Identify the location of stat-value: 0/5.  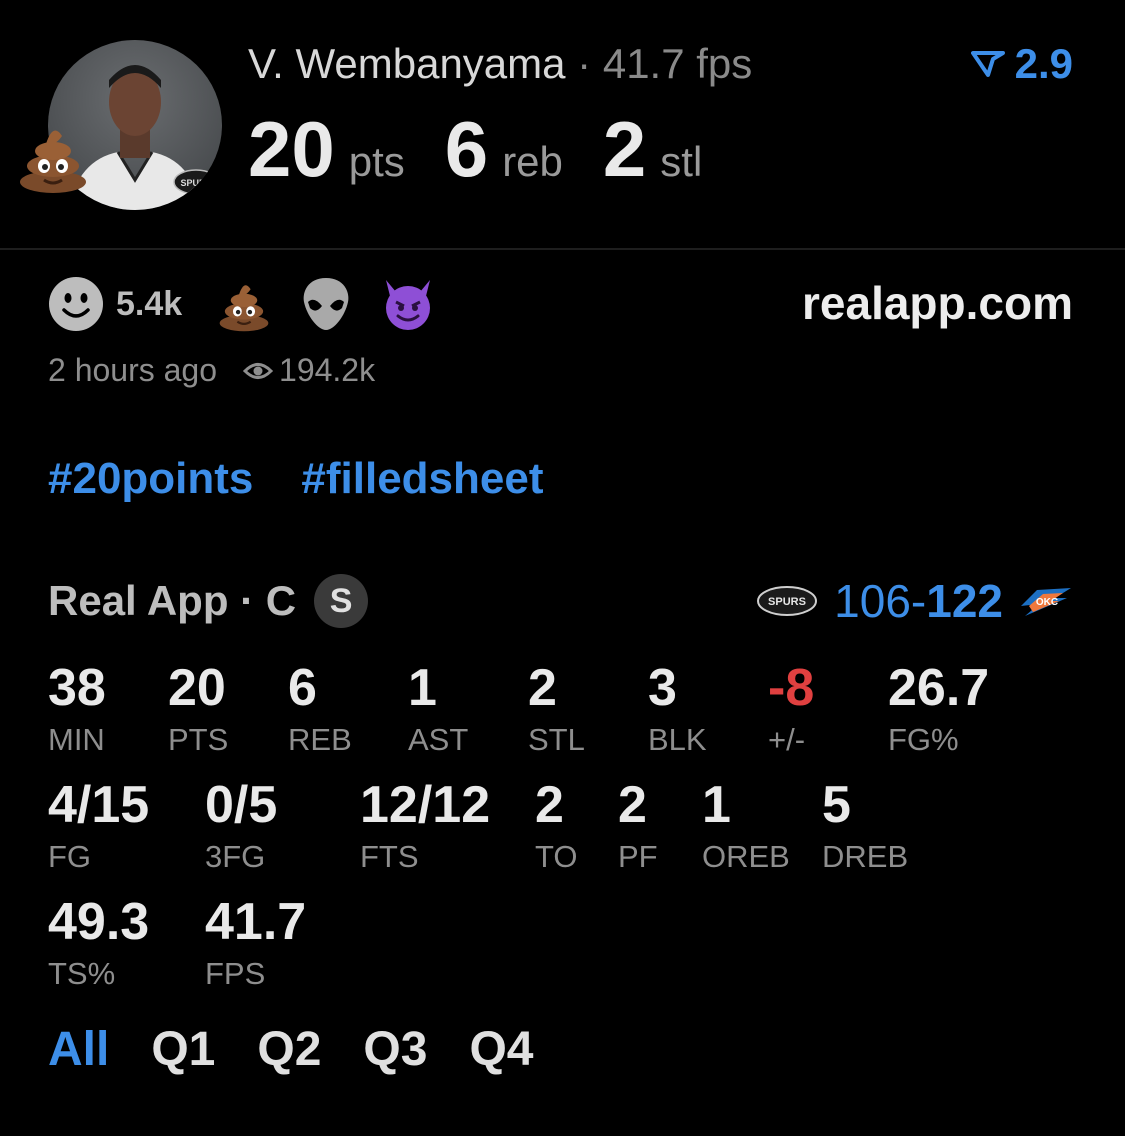
(241, 805).